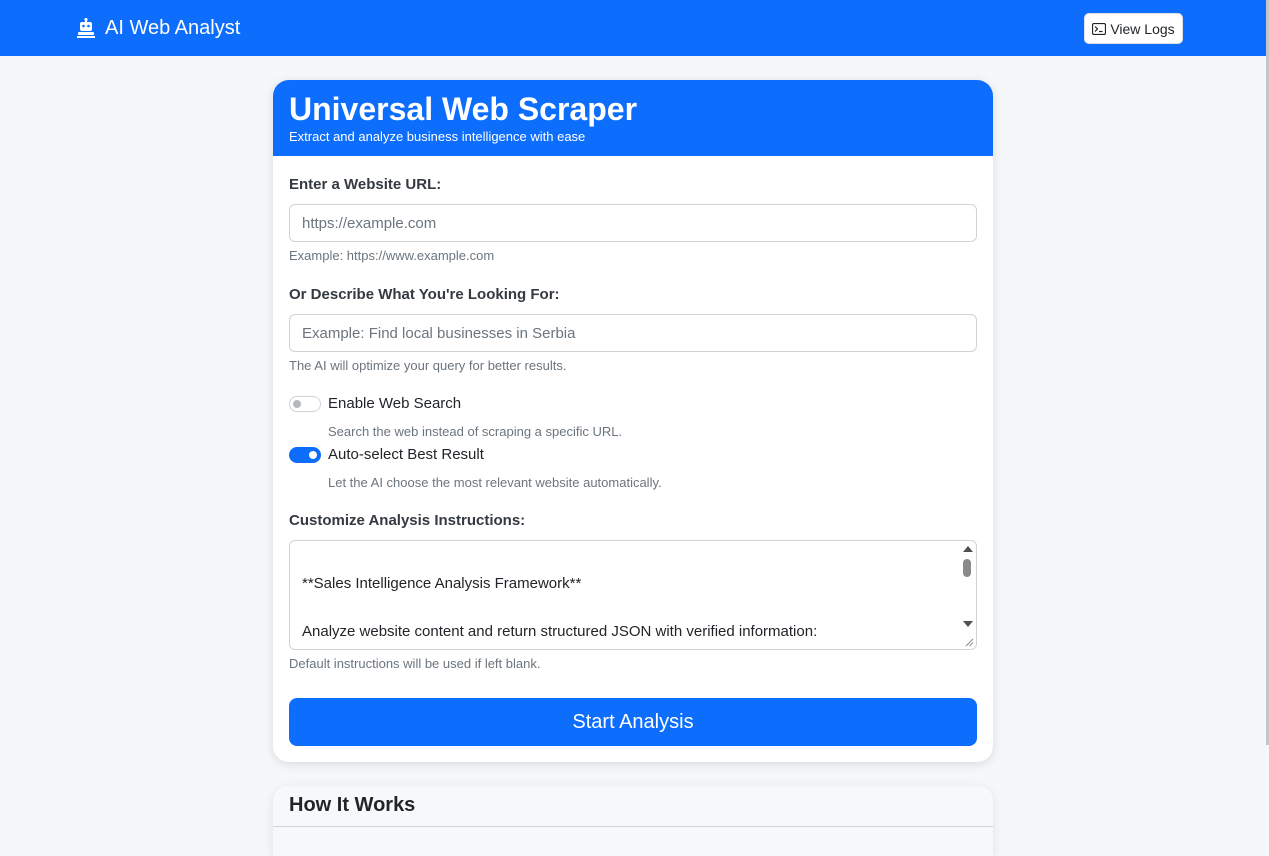 The width and height of the screenshot is (1269, 856). I want to click on url-input, so click(633, 223).